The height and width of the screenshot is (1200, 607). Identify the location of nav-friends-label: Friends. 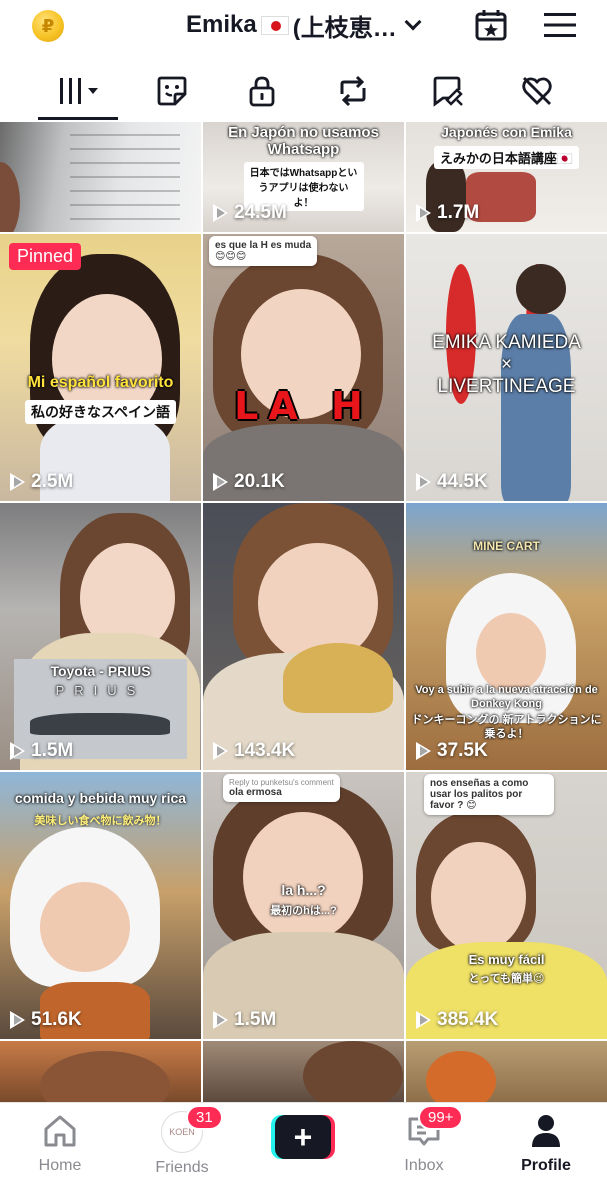
(182, 1167).